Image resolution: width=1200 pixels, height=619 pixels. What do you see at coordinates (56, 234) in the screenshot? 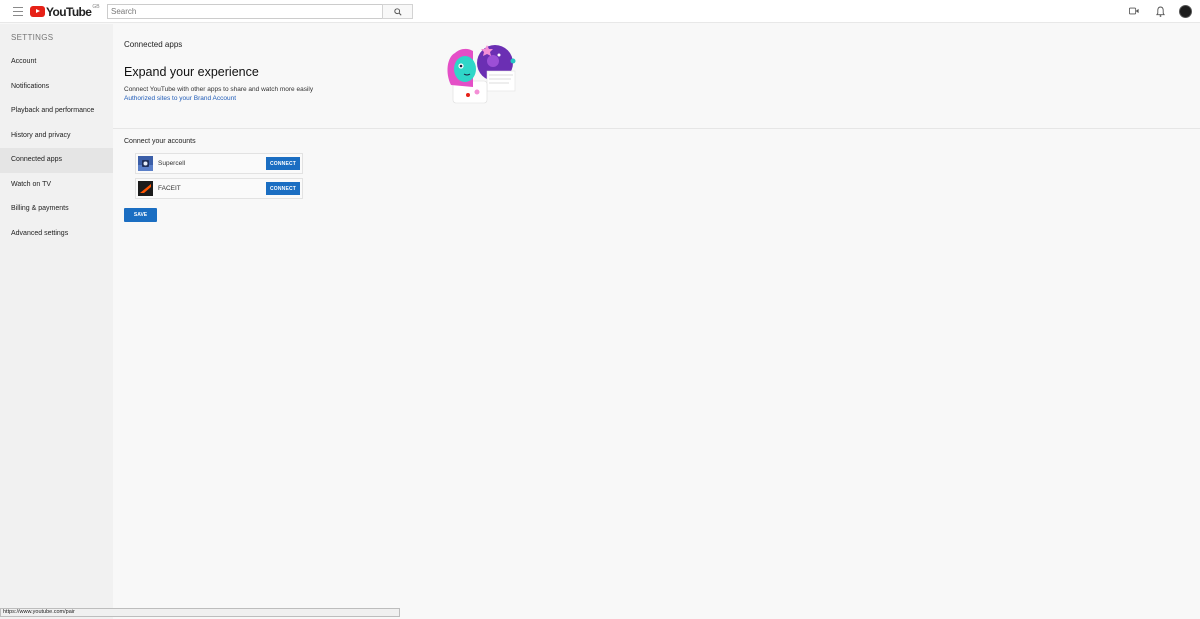
I see `sidebar-item-advanced: Advanced settings` at bounding box center [56, 234].